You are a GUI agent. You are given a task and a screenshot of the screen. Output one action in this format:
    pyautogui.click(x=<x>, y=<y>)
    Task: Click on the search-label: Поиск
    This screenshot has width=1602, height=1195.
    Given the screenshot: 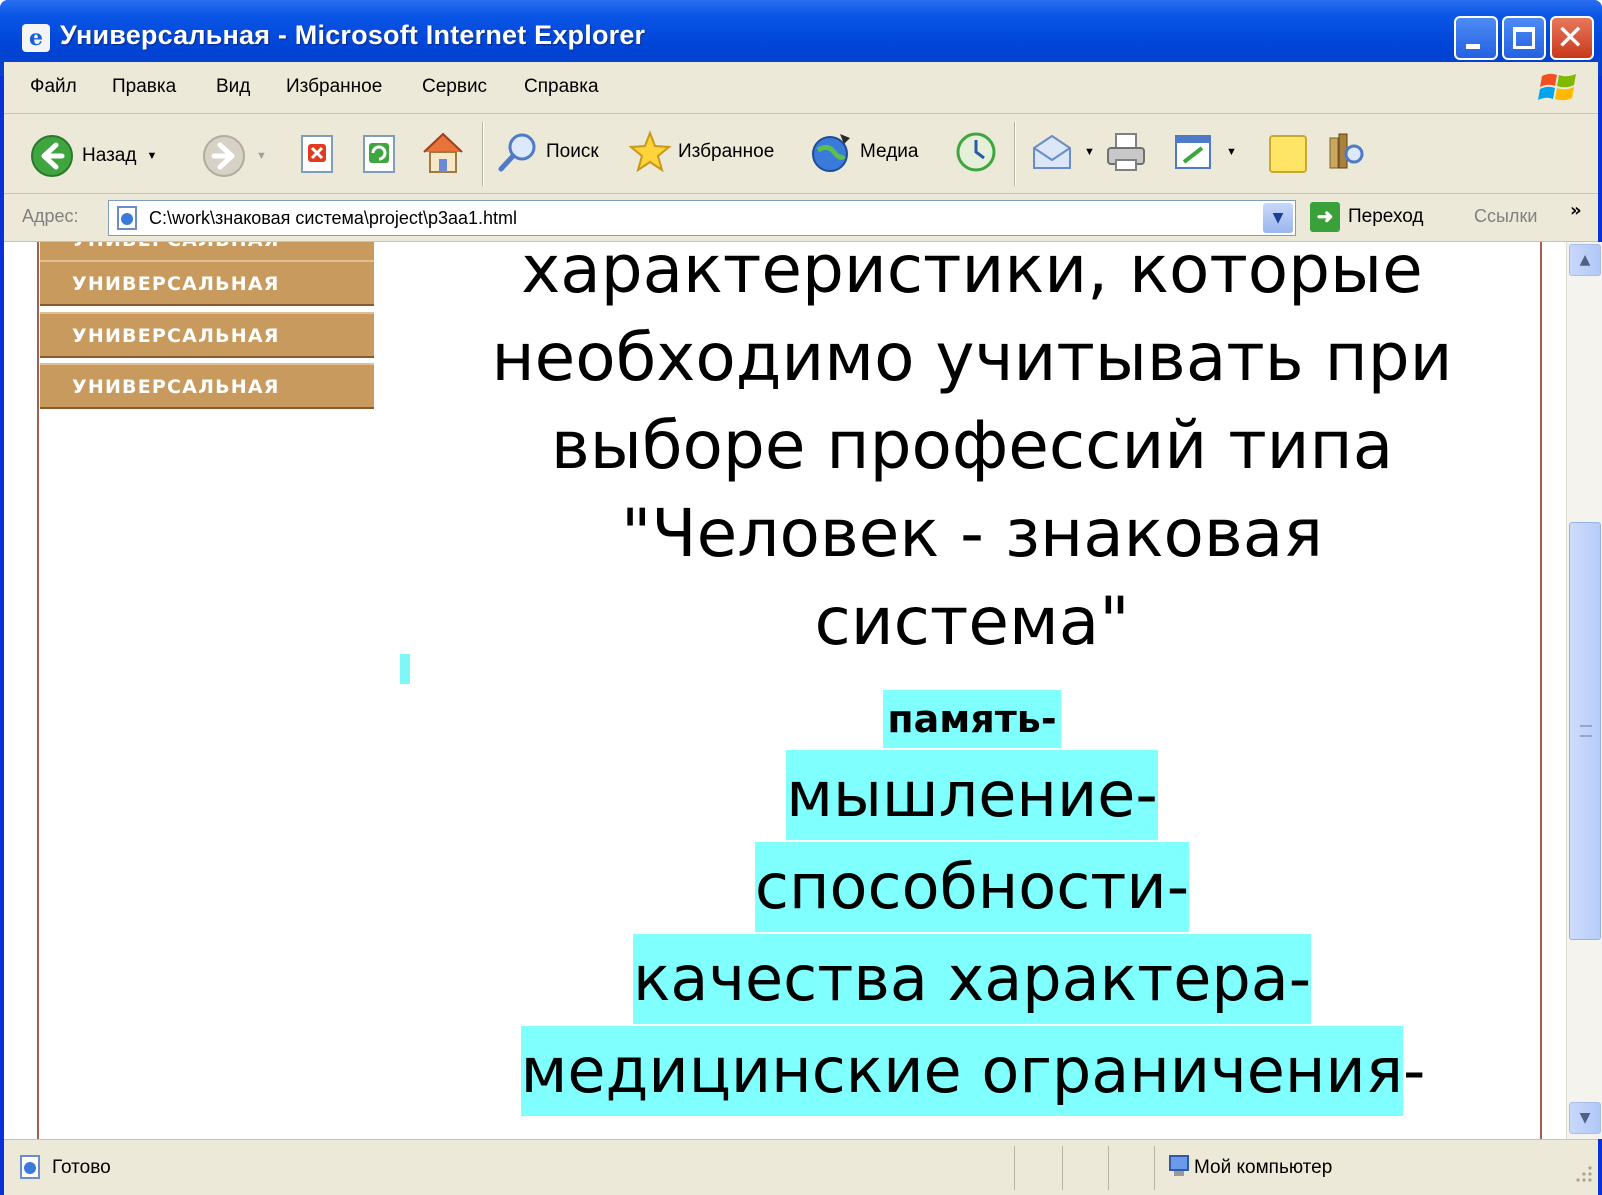 What is the action you would take?
    pyautogui.click(x=572, y=151)
    